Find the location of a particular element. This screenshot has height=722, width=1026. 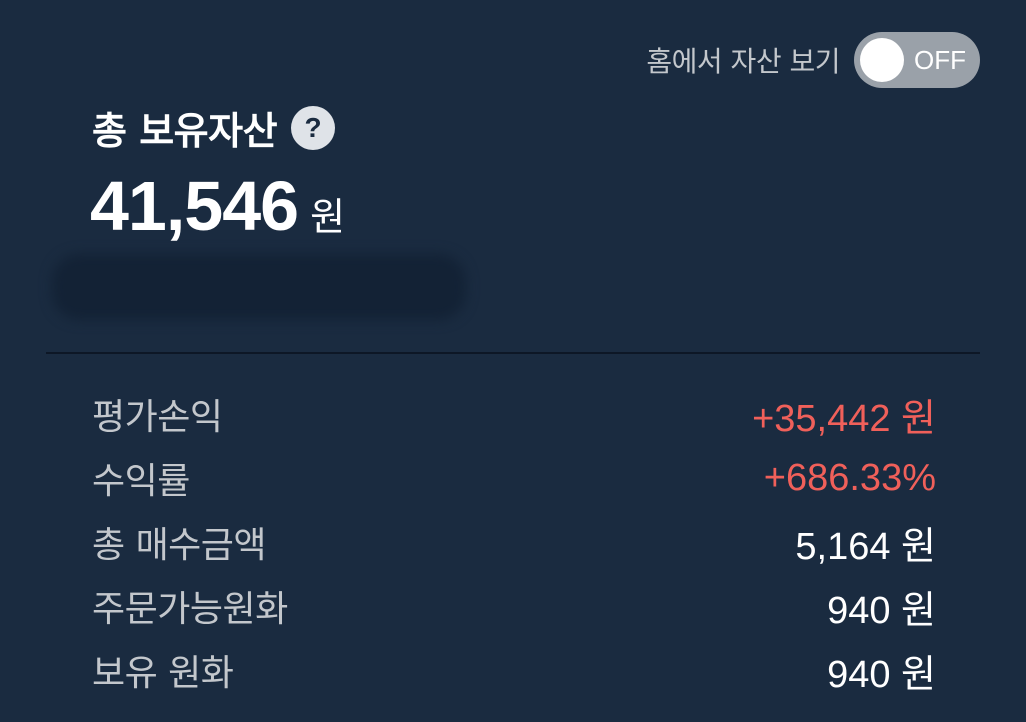

home-asset-toggle-row: 홈에서 자산 보기 OFF is located at coordinates (813, 60).